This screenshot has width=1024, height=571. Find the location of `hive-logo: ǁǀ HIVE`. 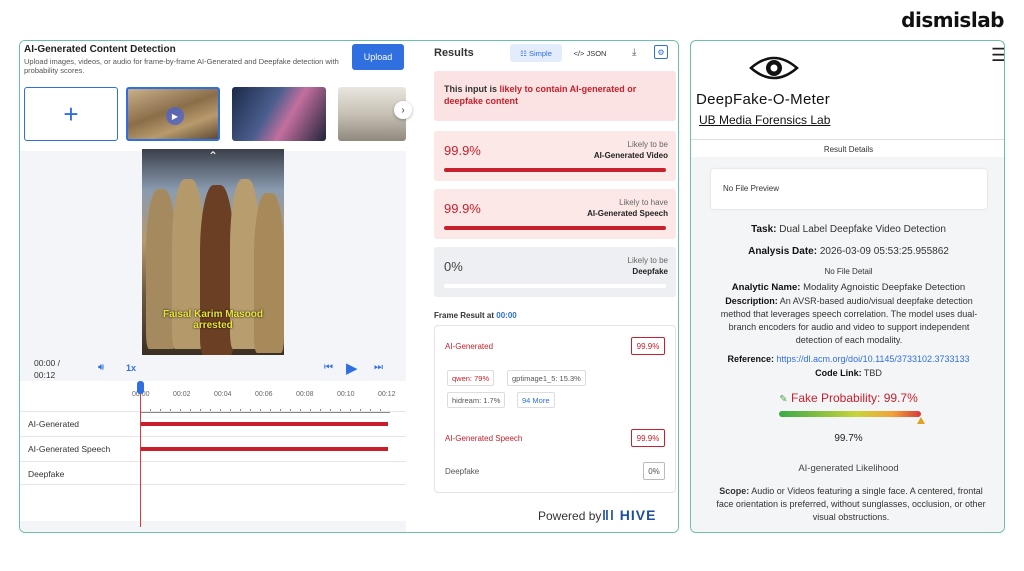

hive-logo: ǁǀ HIVE is located at coordinates (629, 515).